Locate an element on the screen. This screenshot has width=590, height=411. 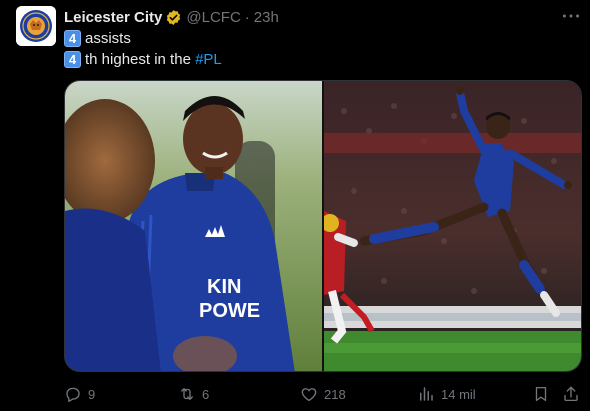
author-handle: @LCFC is located at coordinates (213, 17).